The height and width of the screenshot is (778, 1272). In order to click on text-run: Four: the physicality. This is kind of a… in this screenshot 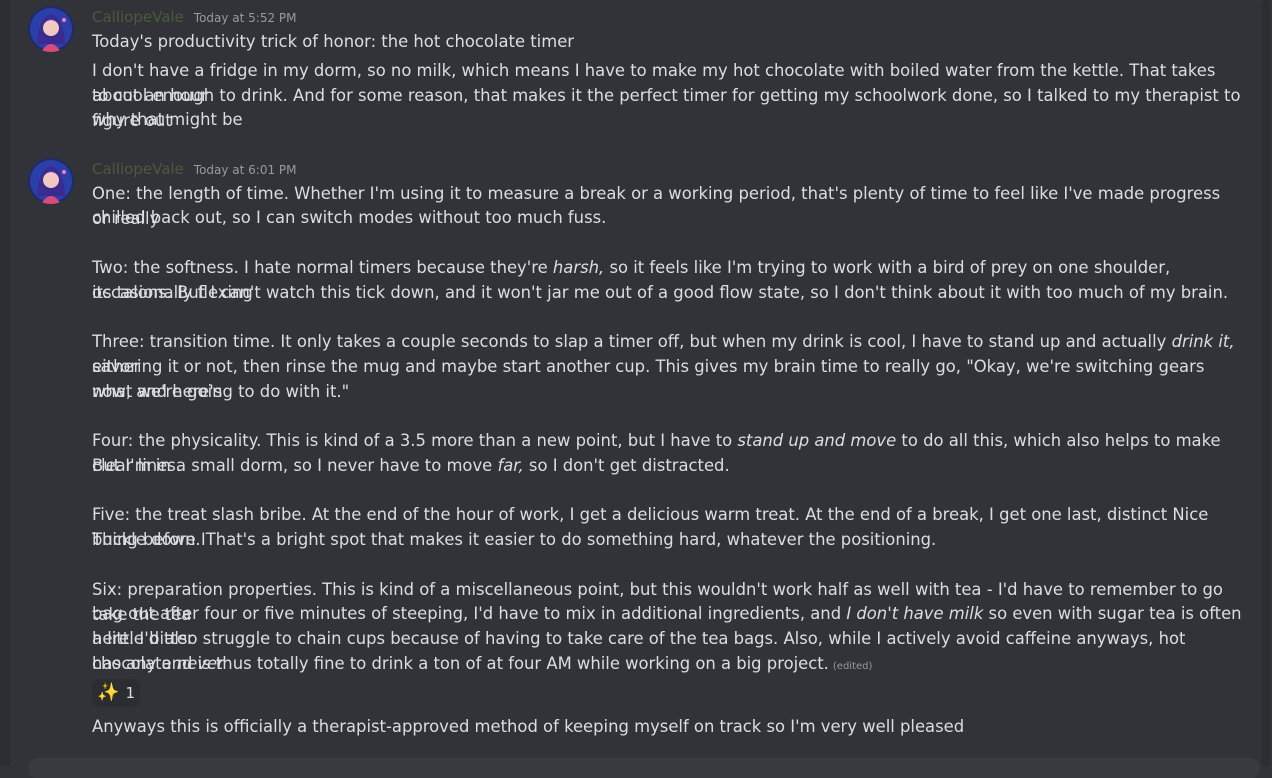, I will do `click(415, 440)`.